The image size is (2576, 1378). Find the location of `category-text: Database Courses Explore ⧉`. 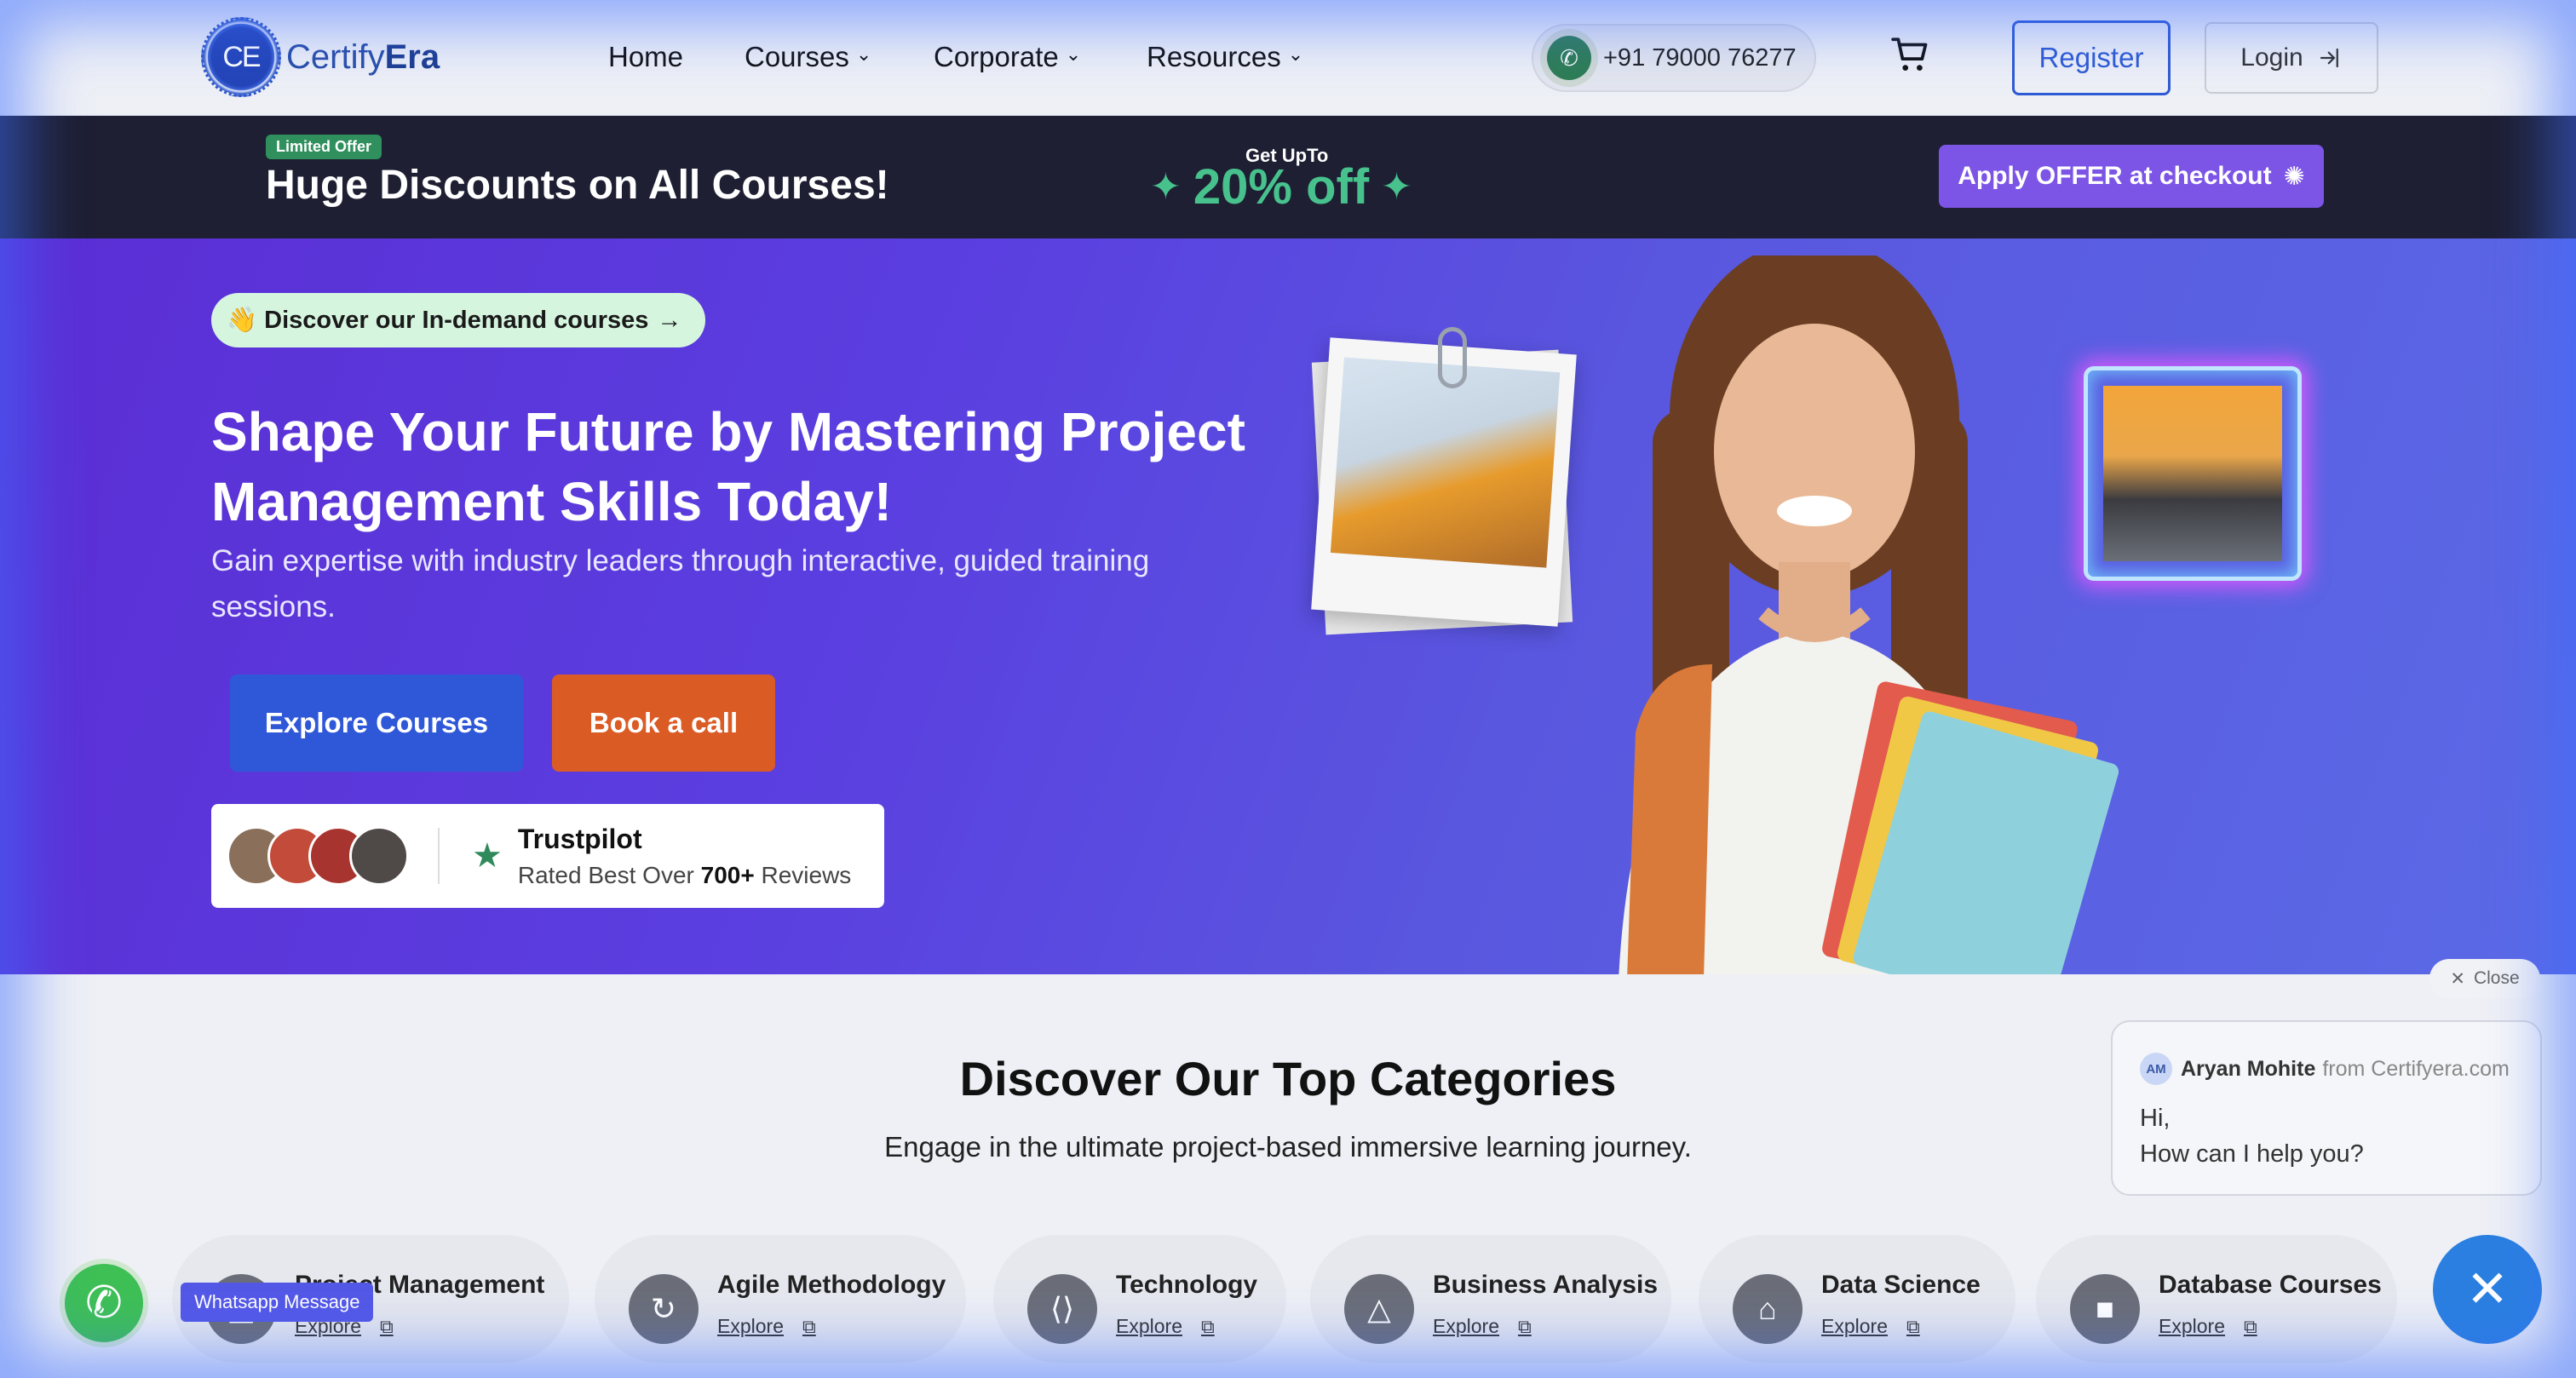

category-text: Database Courses Explore ⧉ is located at coordinates (2270, 1304).